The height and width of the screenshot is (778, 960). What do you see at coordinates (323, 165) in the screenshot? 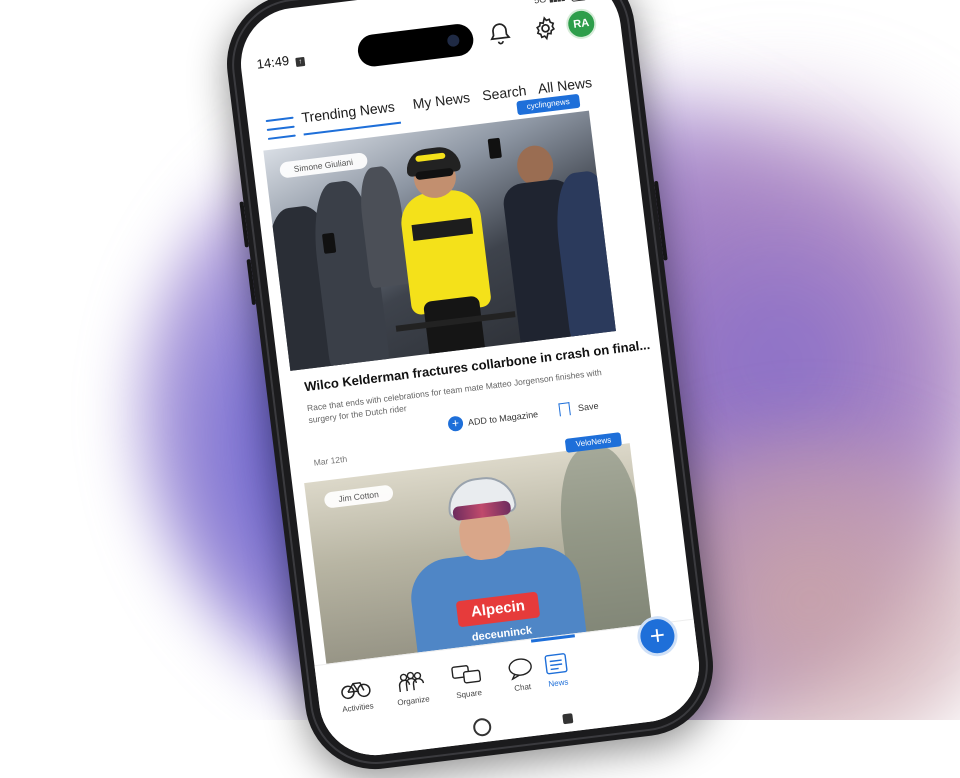
I see `photo-credit: Simone Giuliani` at bounding box center [323, 165].